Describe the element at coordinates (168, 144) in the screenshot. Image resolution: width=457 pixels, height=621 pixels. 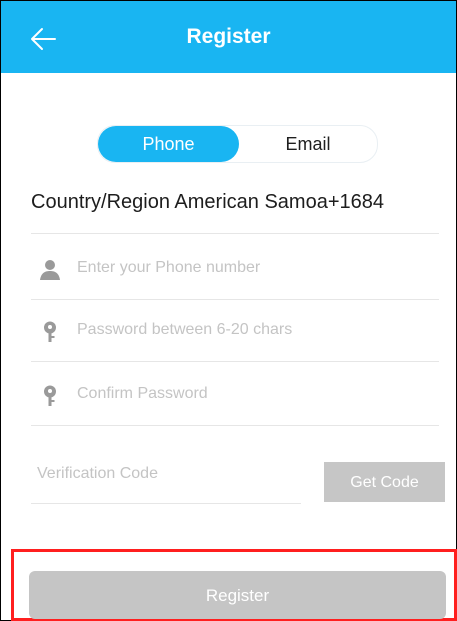
I see `phone-tab: Phone` at that location.